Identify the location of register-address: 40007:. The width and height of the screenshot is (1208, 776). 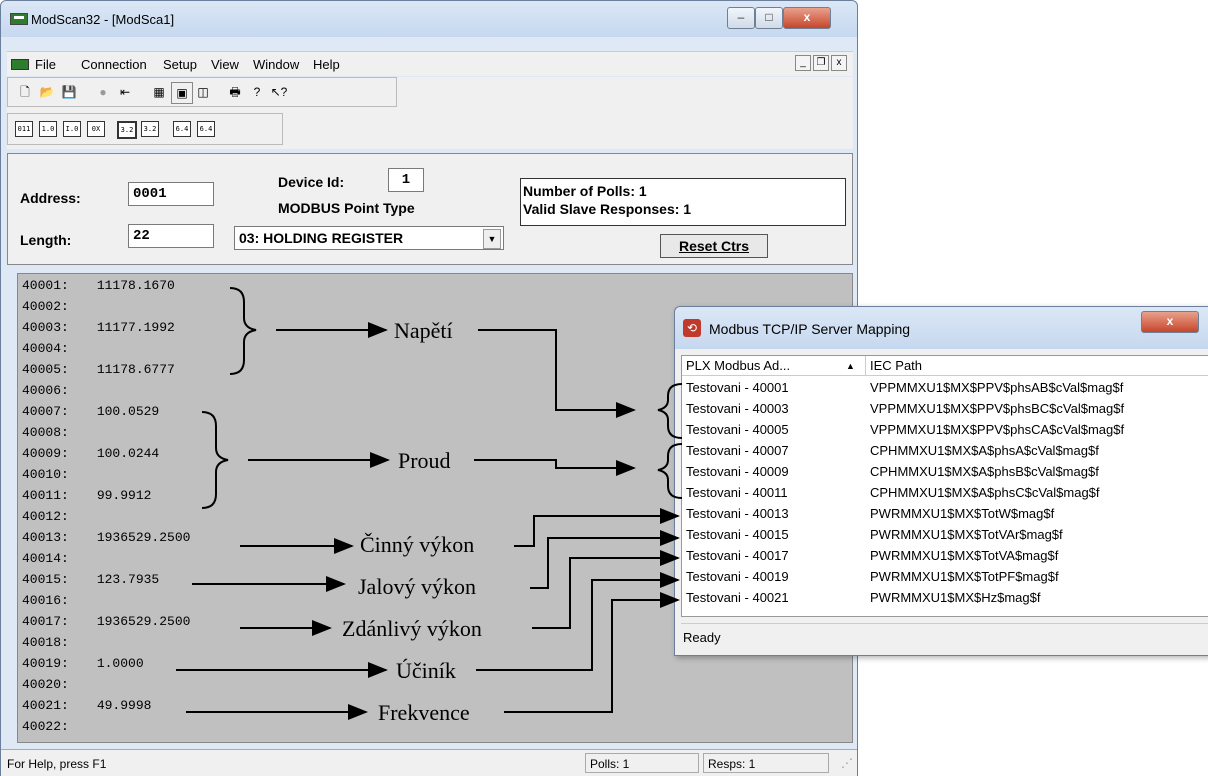
(45, 411).